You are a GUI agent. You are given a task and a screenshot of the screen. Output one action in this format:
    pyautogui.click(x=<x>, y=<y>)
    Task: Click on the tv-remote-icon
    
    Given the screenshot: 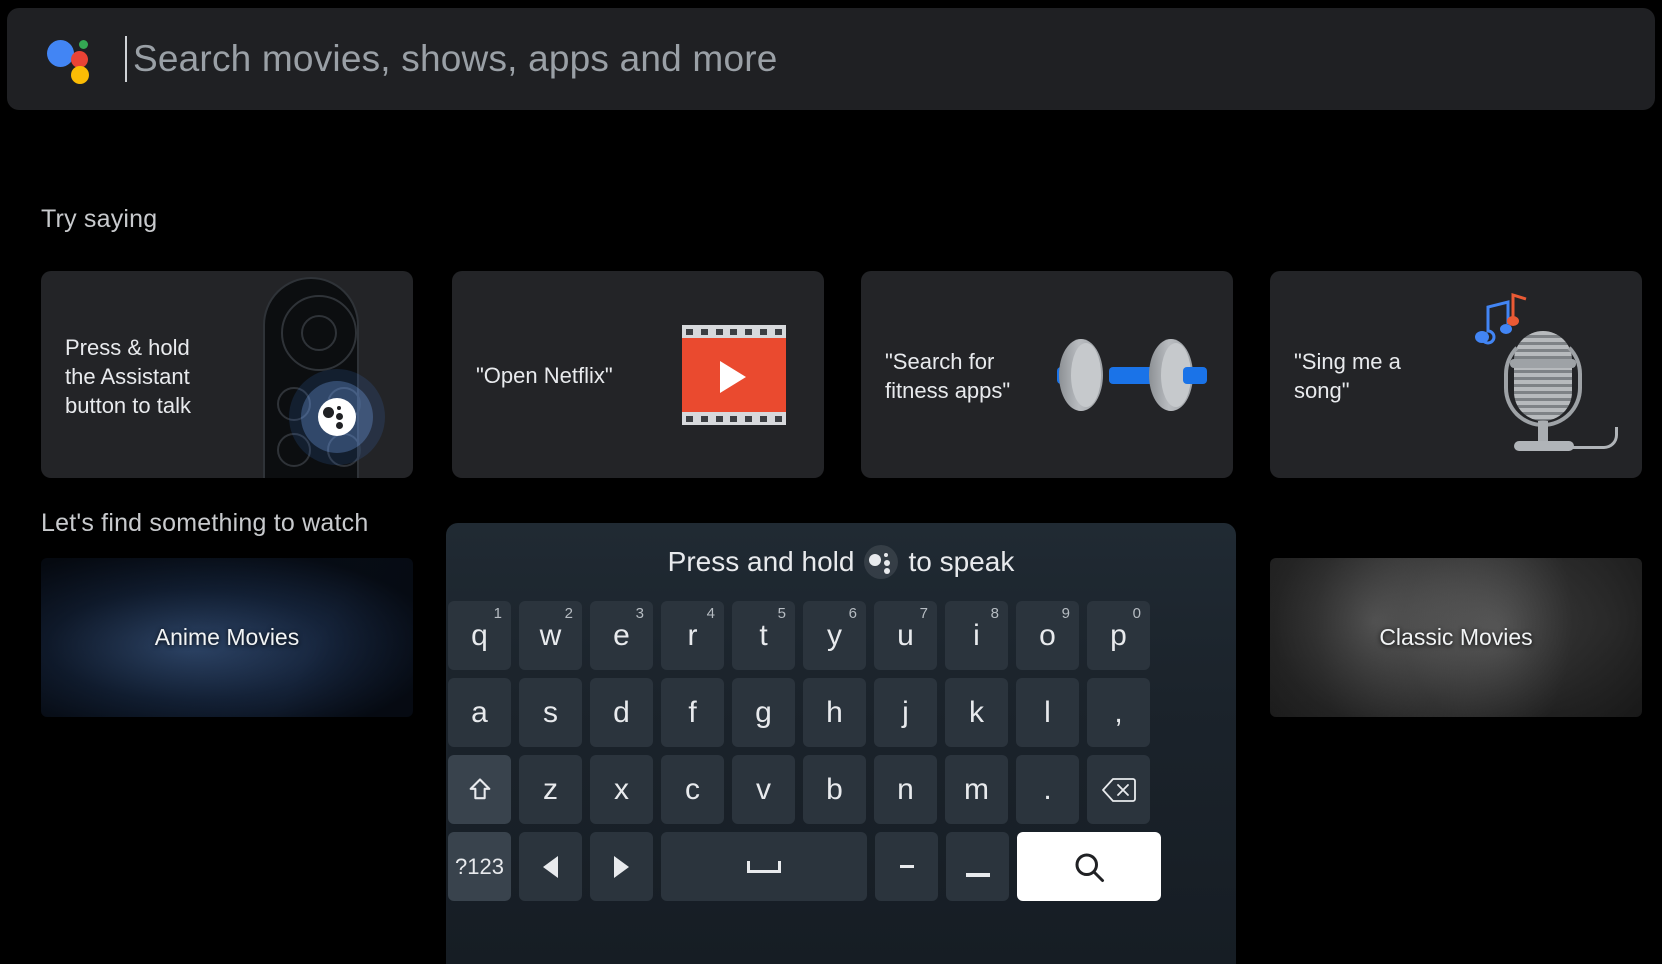 What is the action you would take?
    pyautogui.click(x=311, y=374)
    